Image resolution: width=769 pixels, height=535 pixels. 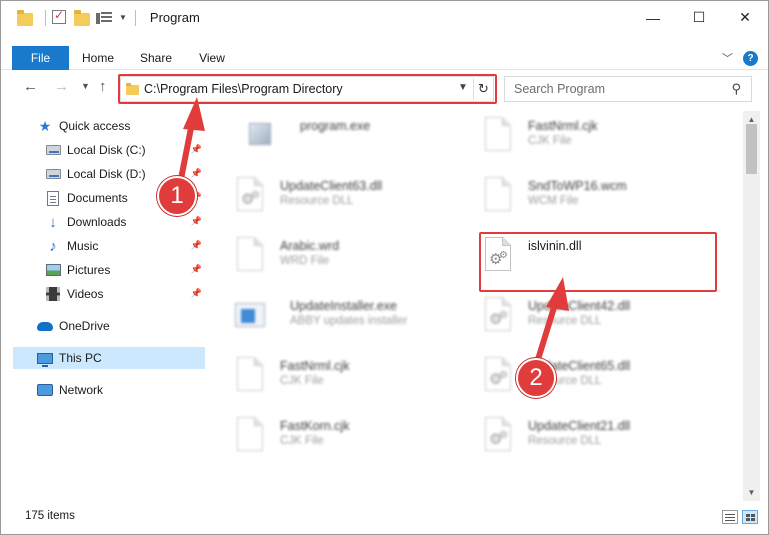 What do you see at coordinates (571, 201) in the screenshot?
I see `file-tile: SndToWP16.wcm WCM File` at bounding box center [571, 201].